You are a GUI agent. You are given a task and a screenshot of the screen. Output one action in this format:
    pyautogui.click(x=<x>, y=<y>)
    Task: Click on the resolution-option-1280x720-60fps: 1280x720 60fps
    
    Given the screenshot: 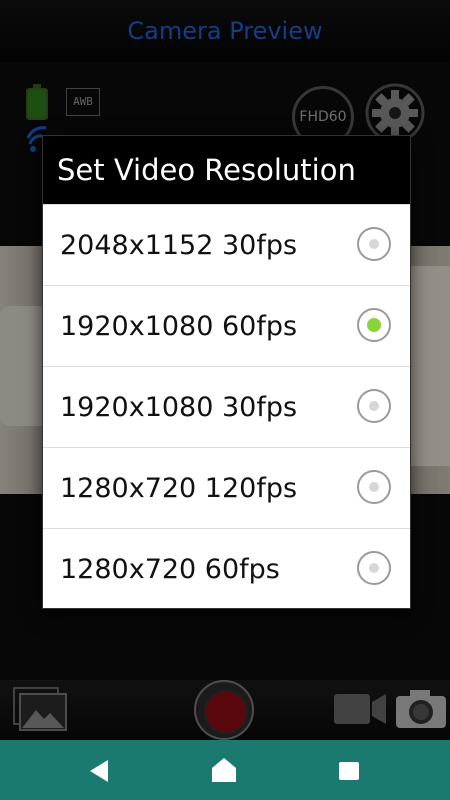 What is the action you would take?
    pyautogui.click(x=226, y=568)
    